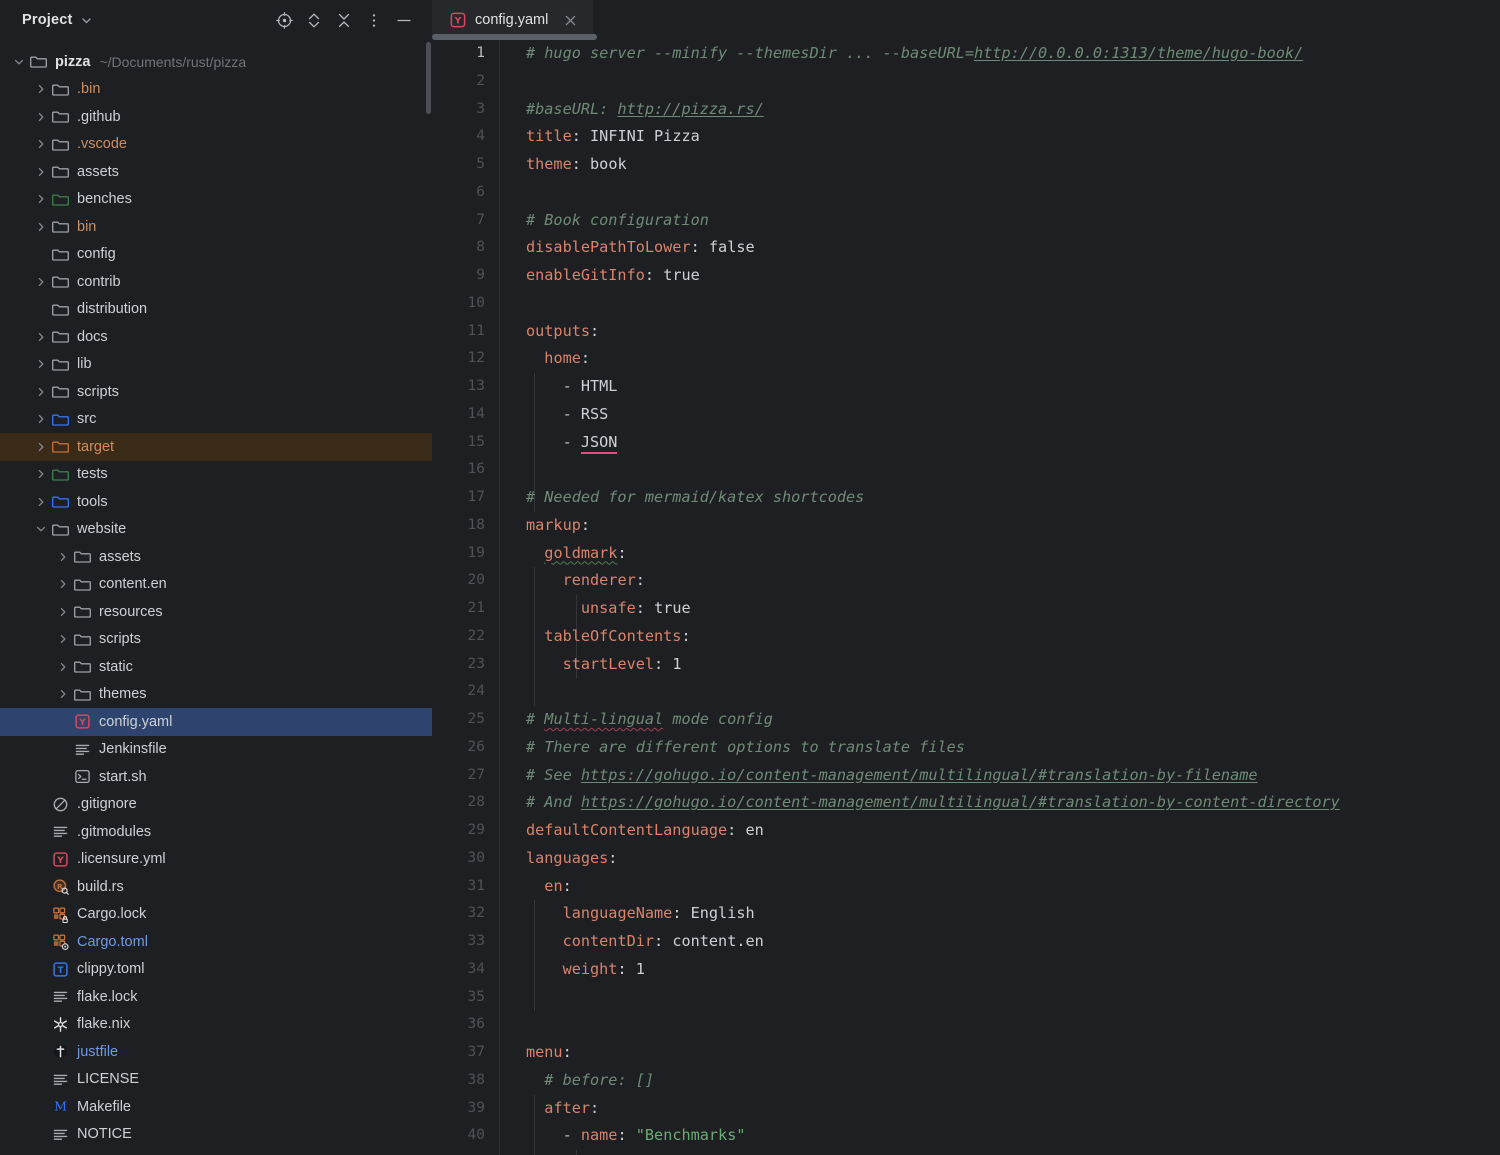 The image size is (1500, 1155). What do you see at coordinates (428, 78) in the screenshot?
I see `sidebar-scrollbar` at bounding box center [428, 78].